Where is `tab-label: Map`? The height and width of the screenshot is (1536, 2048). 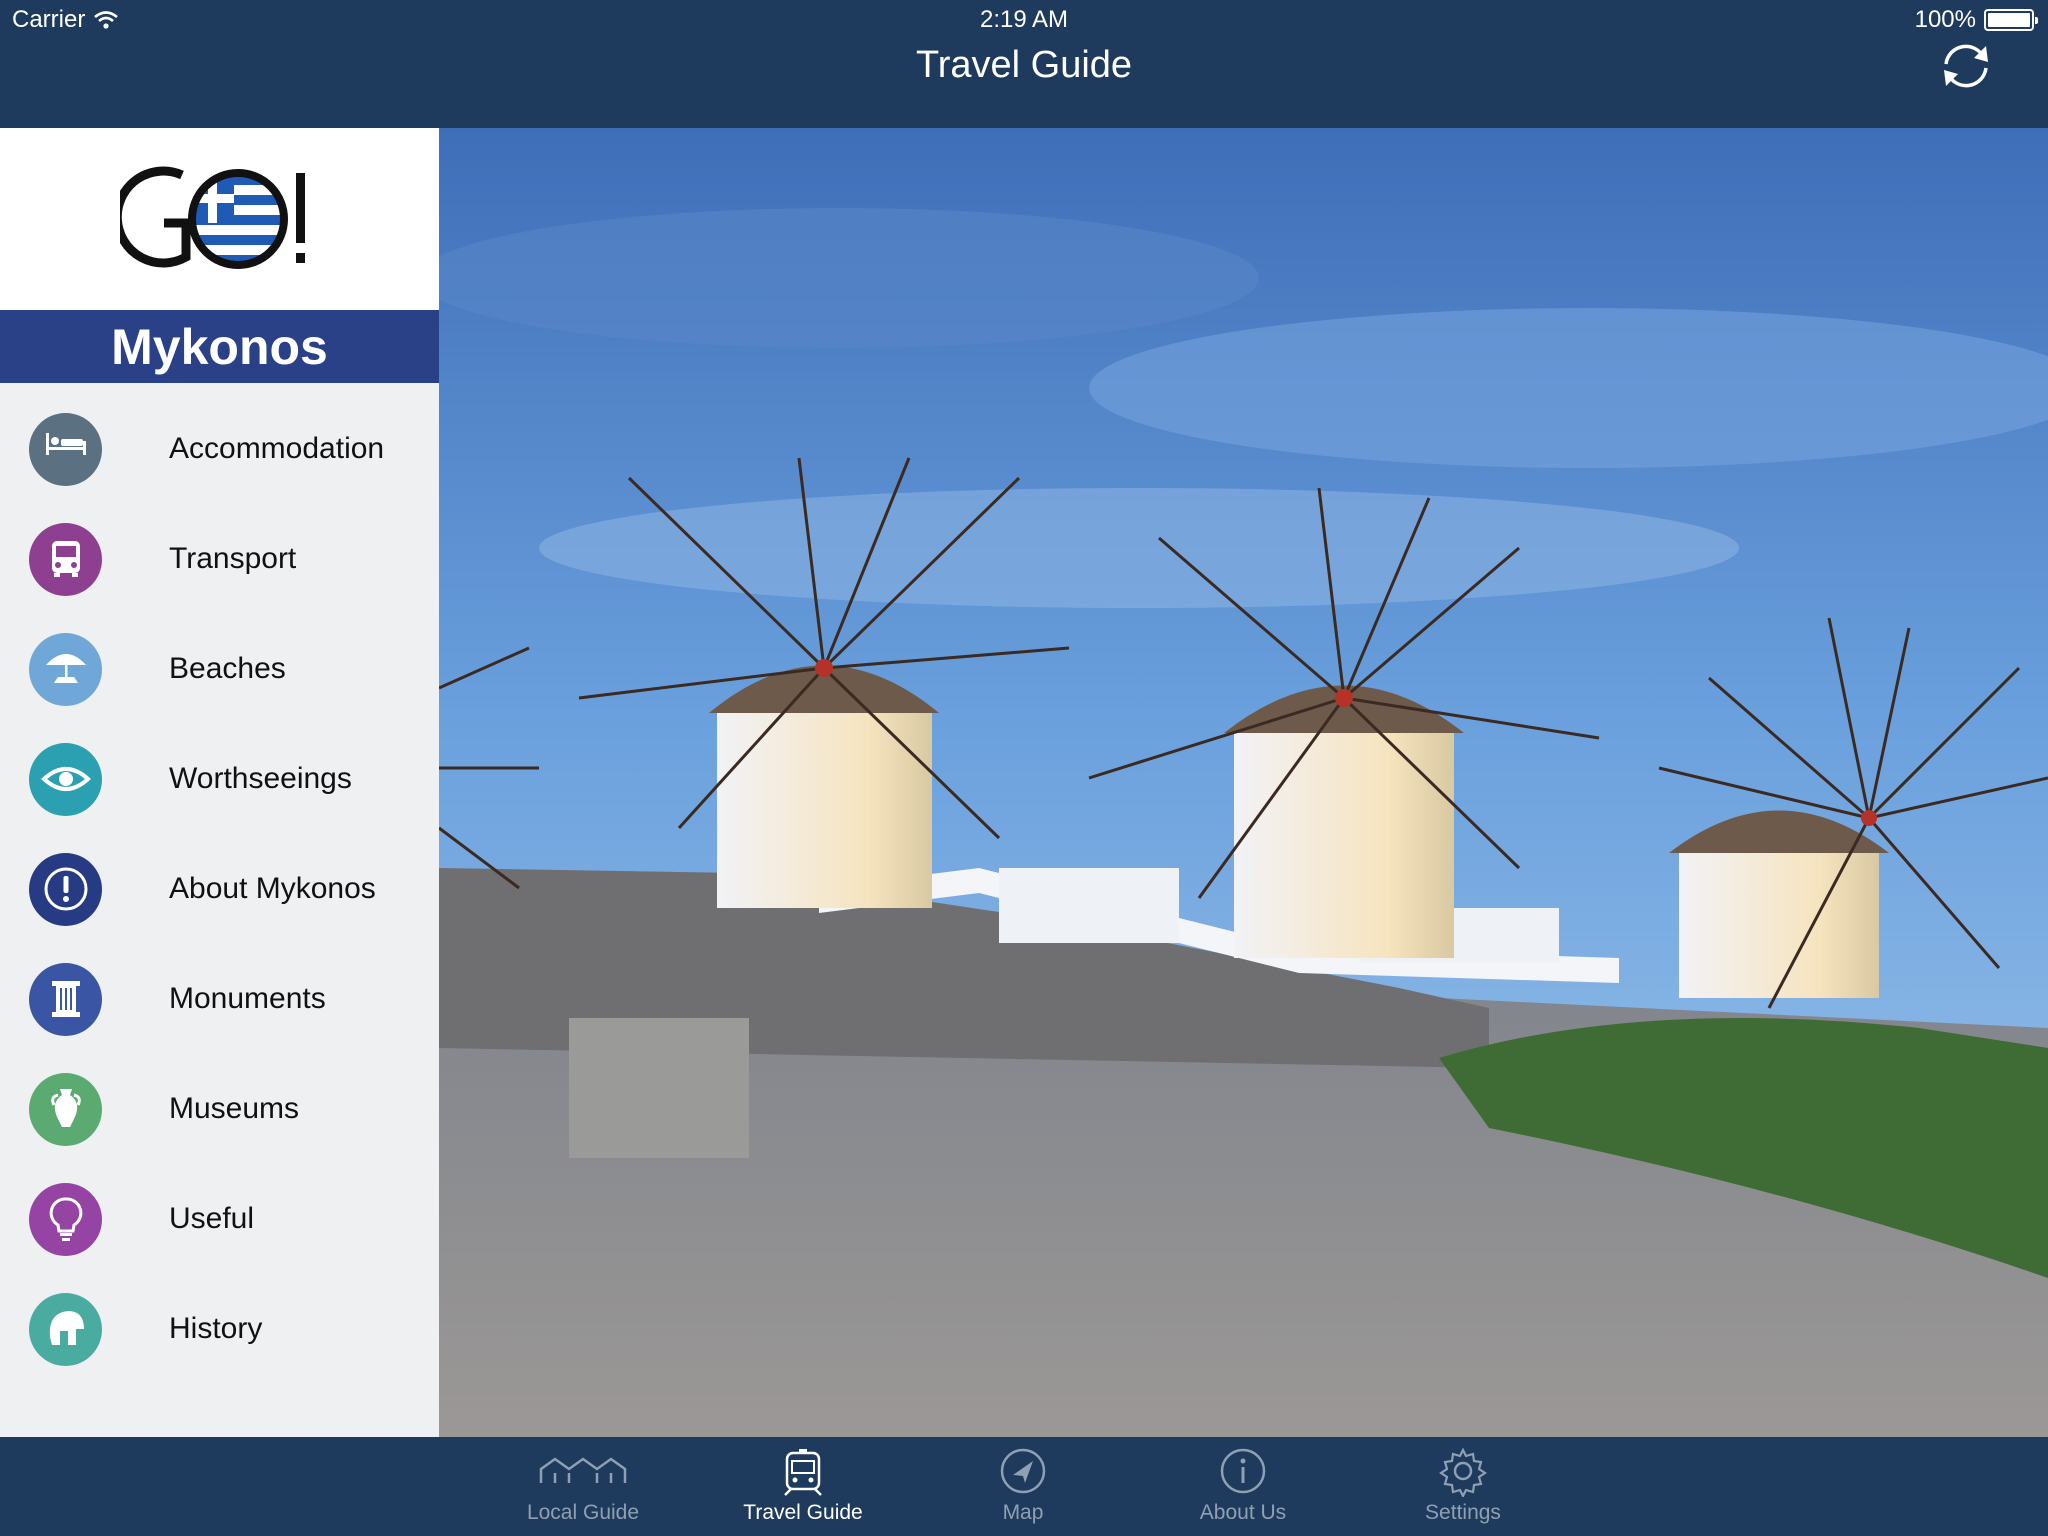 tab-label: Map is located at coordinates (1023, 1512).